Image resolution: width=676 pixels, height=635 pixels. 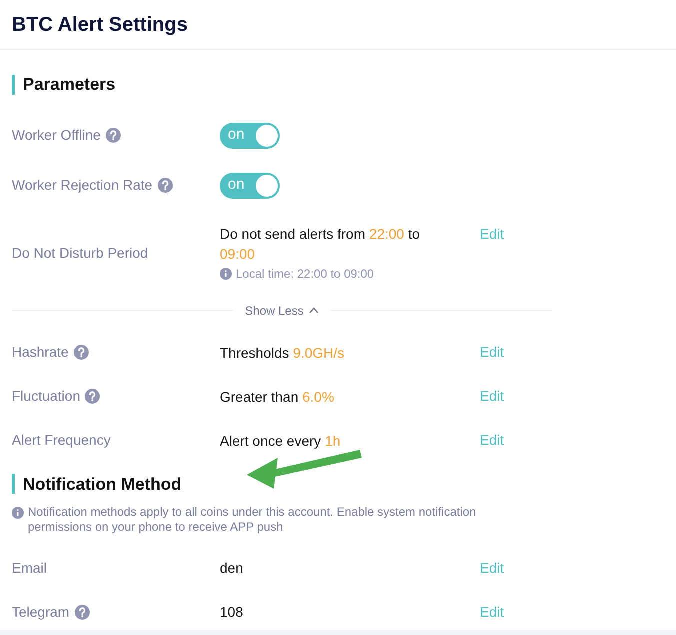 I want to click on setting-value: Greater than 6.0%, so click(x=278, y=397).